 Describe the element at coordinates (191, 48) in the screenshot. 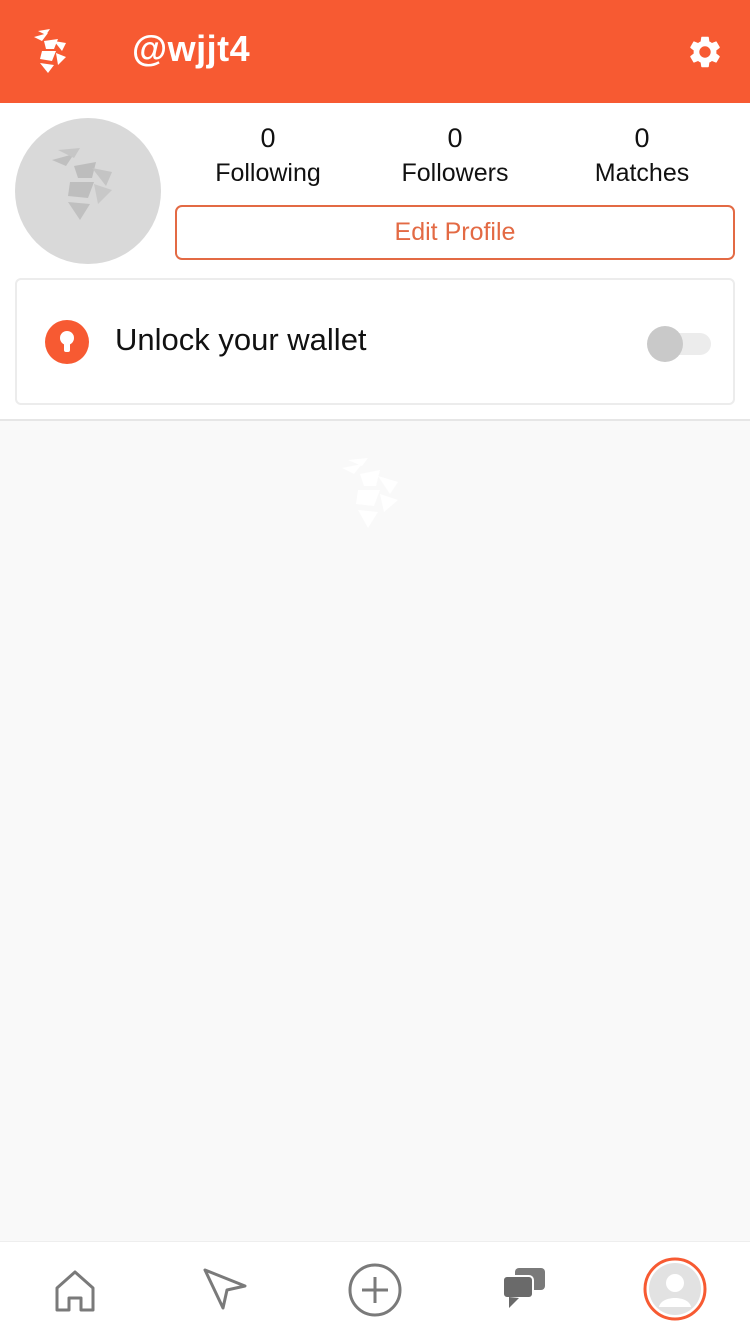

I see `username-title: @wjjt4` at that location.